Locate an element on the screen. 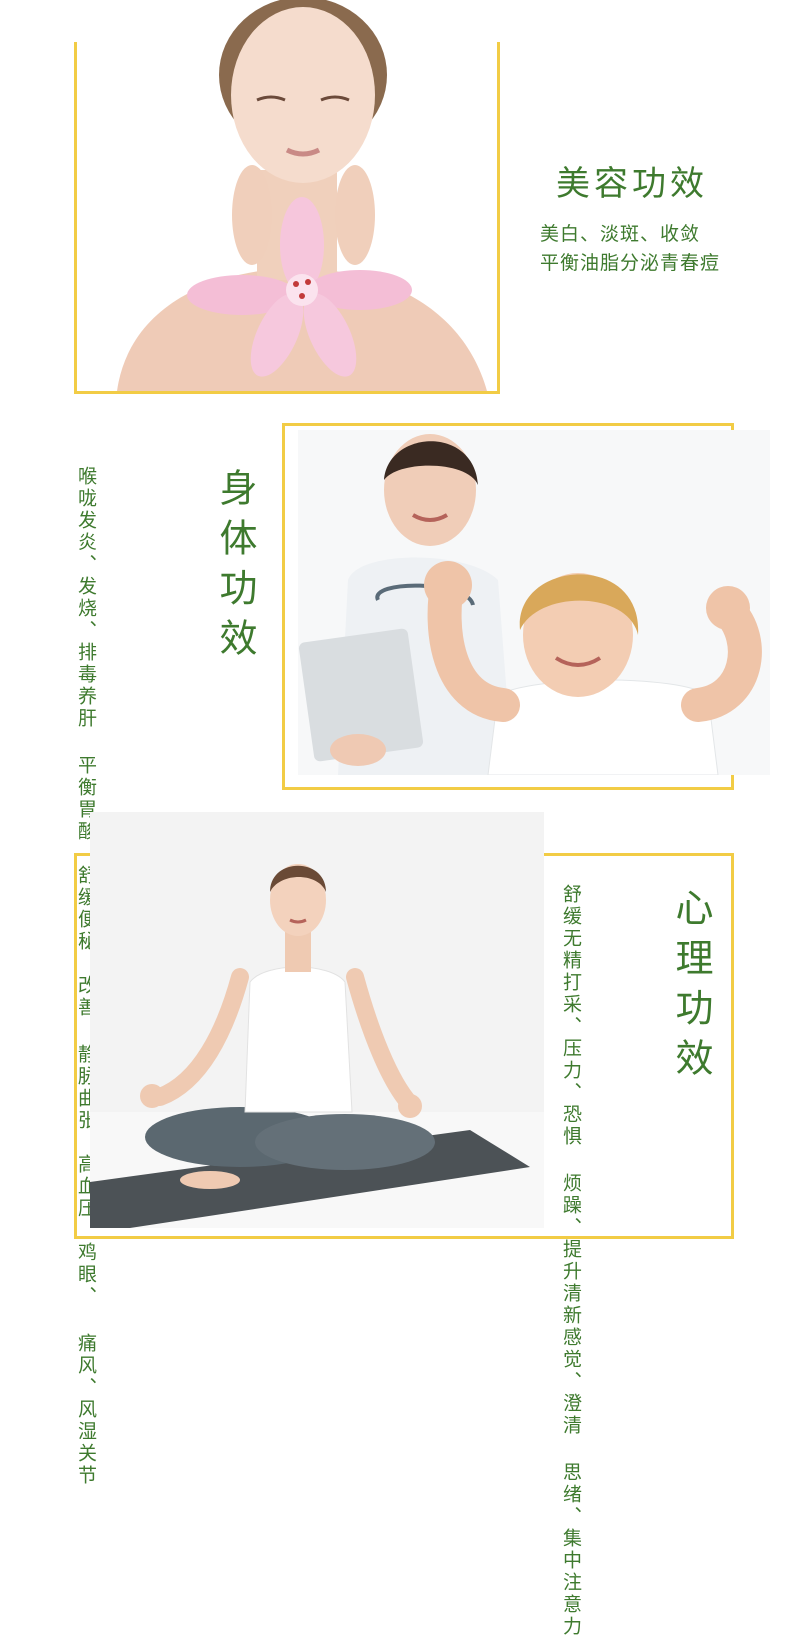 The image size is (790, 1638). body-photo is located at coordinates (534, 602).